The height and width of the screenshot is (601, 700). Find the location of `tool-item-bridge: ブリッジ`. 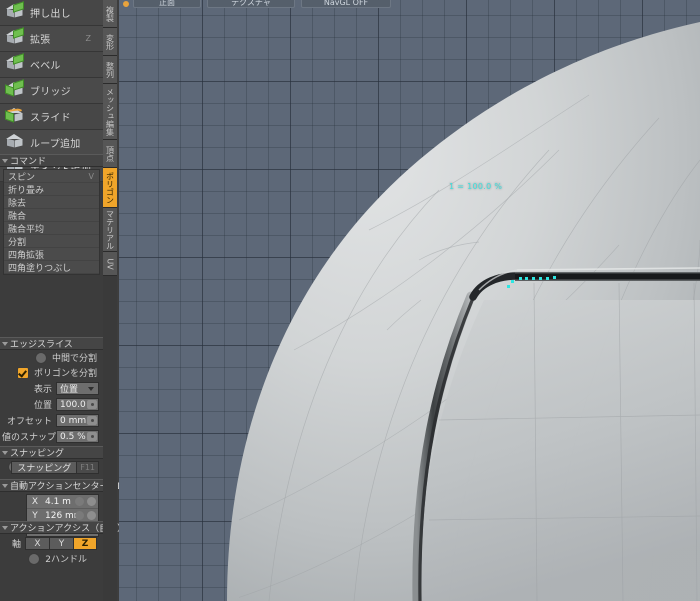

tool-item-bridge: ブリッジ is located at coordinates (51, 91).